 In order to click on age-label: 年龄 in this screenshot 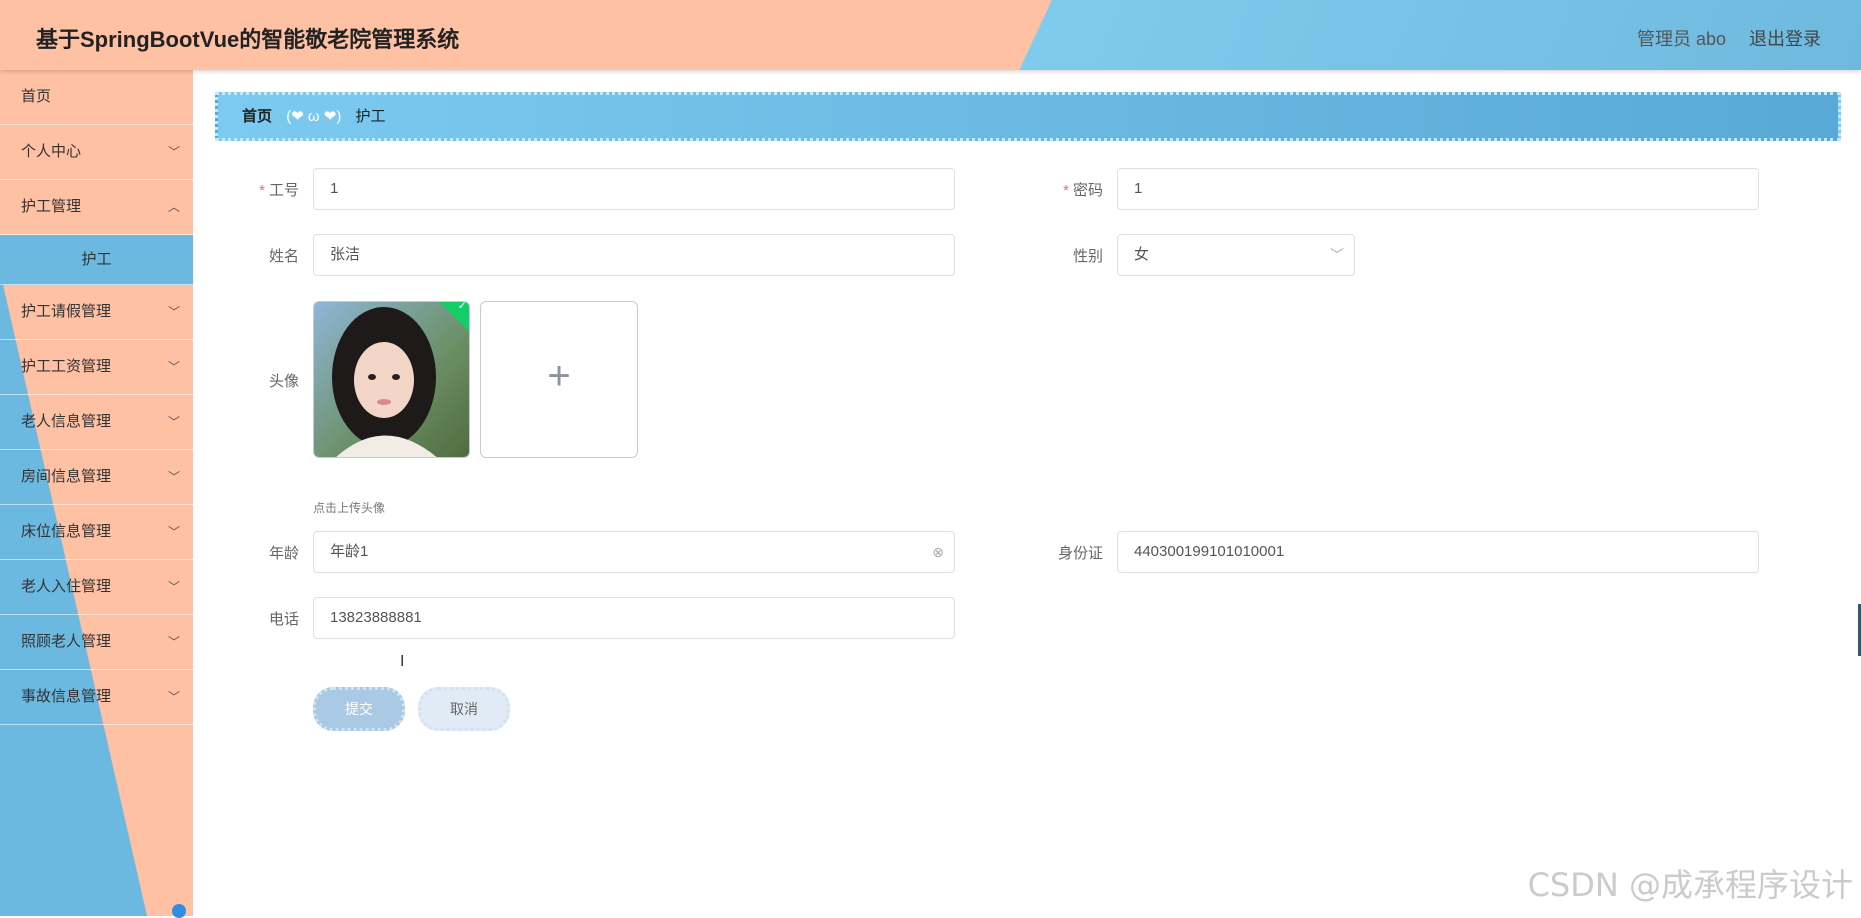, I will do `click(283, 553)`.